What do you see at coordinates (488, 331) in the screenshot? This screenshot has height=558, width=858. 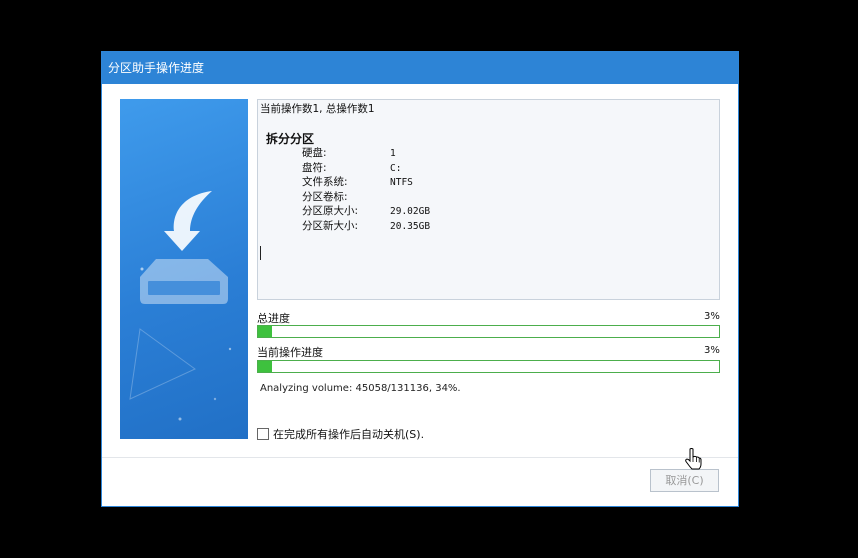 I see `total-progress-bar` at bounding box center [488, 331].